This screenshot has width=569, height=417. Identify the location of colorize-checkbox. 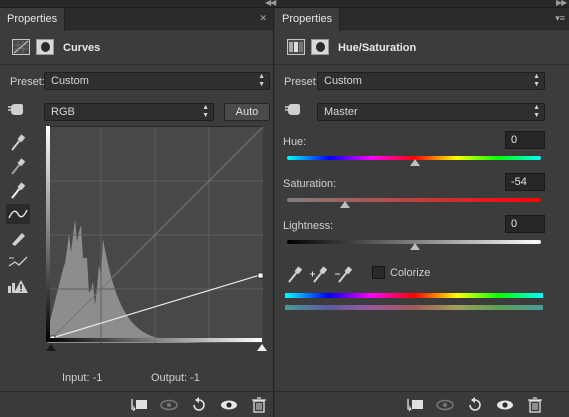
(378, 272).